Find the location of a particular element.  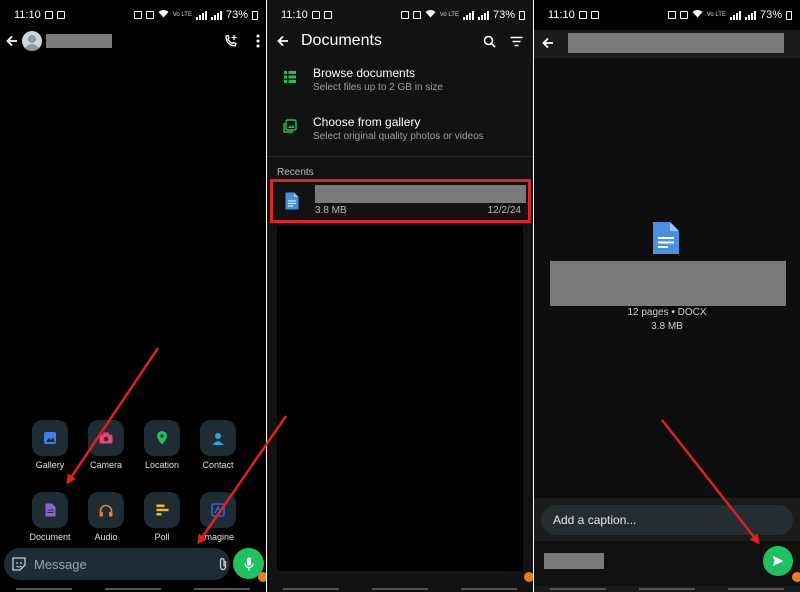

attach-gallery: Gallery is located at coordinates (50, 445).